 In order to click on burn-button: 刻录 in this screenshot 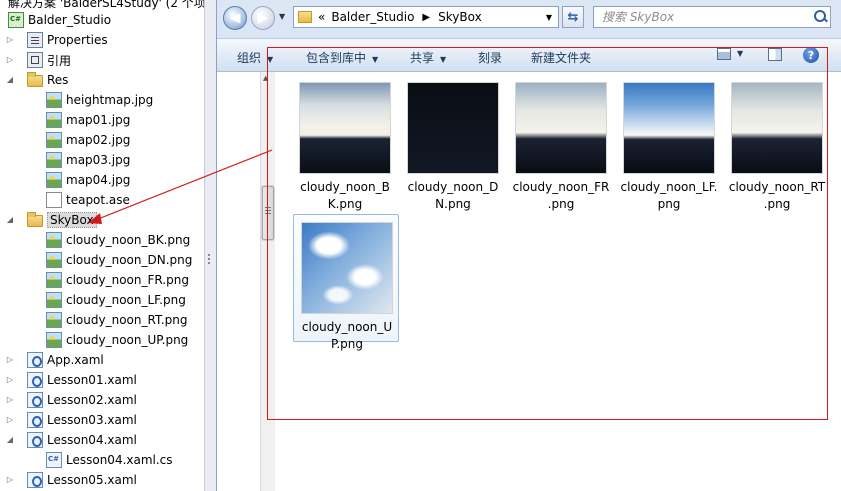, I will do `click(490, 57)`.